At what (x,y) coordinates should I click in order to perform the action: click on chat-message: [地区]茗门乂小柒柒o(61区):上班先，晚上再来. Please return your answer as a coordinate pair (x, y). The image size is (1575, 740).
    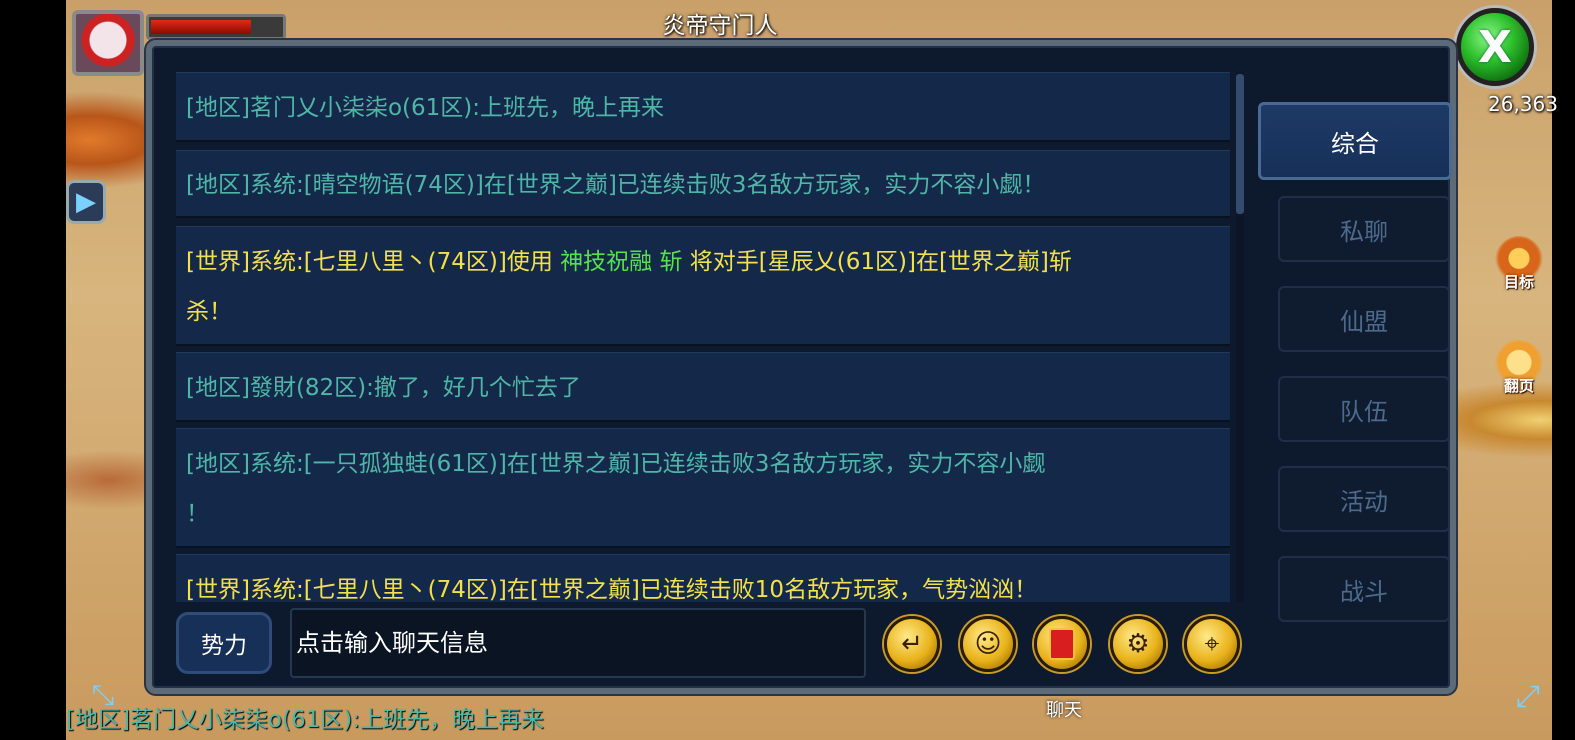
    Looking at the image, I should click on (703, 107).